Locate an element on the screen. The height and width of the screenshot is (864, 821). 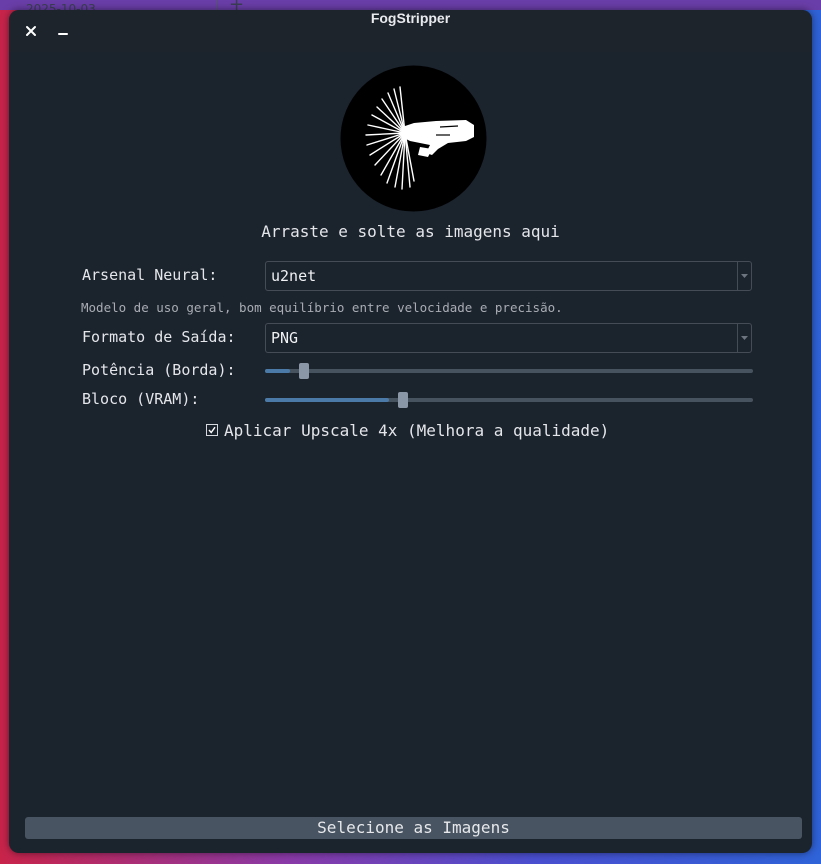
checkmark-icon is located at coordinates (212, 430).